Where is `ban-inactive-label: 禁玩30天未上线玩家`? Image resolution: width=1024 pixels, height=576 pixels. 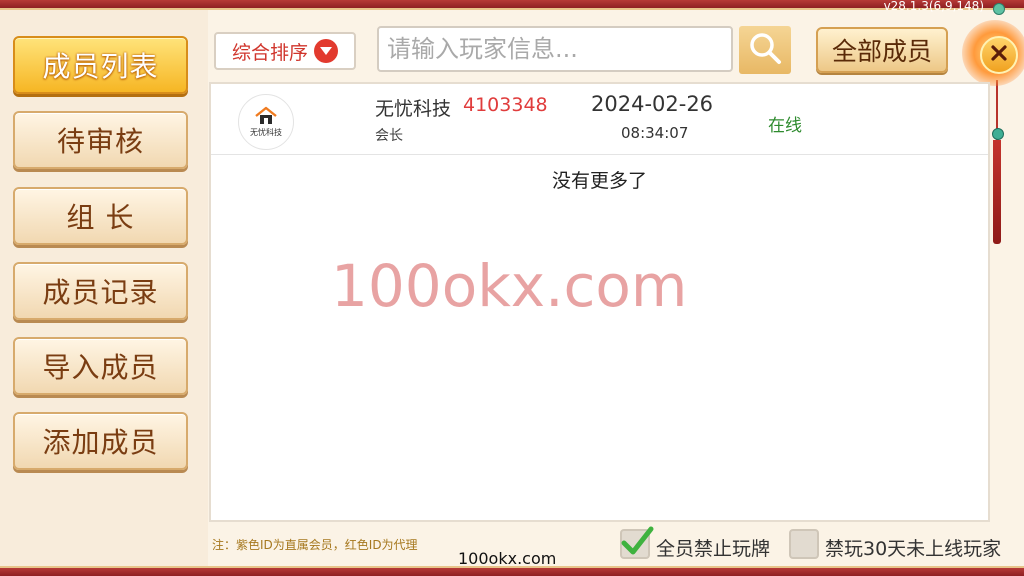
ban-inactive-label: 禁玩30天未上线玩家 is located at coordinates (913, 549).